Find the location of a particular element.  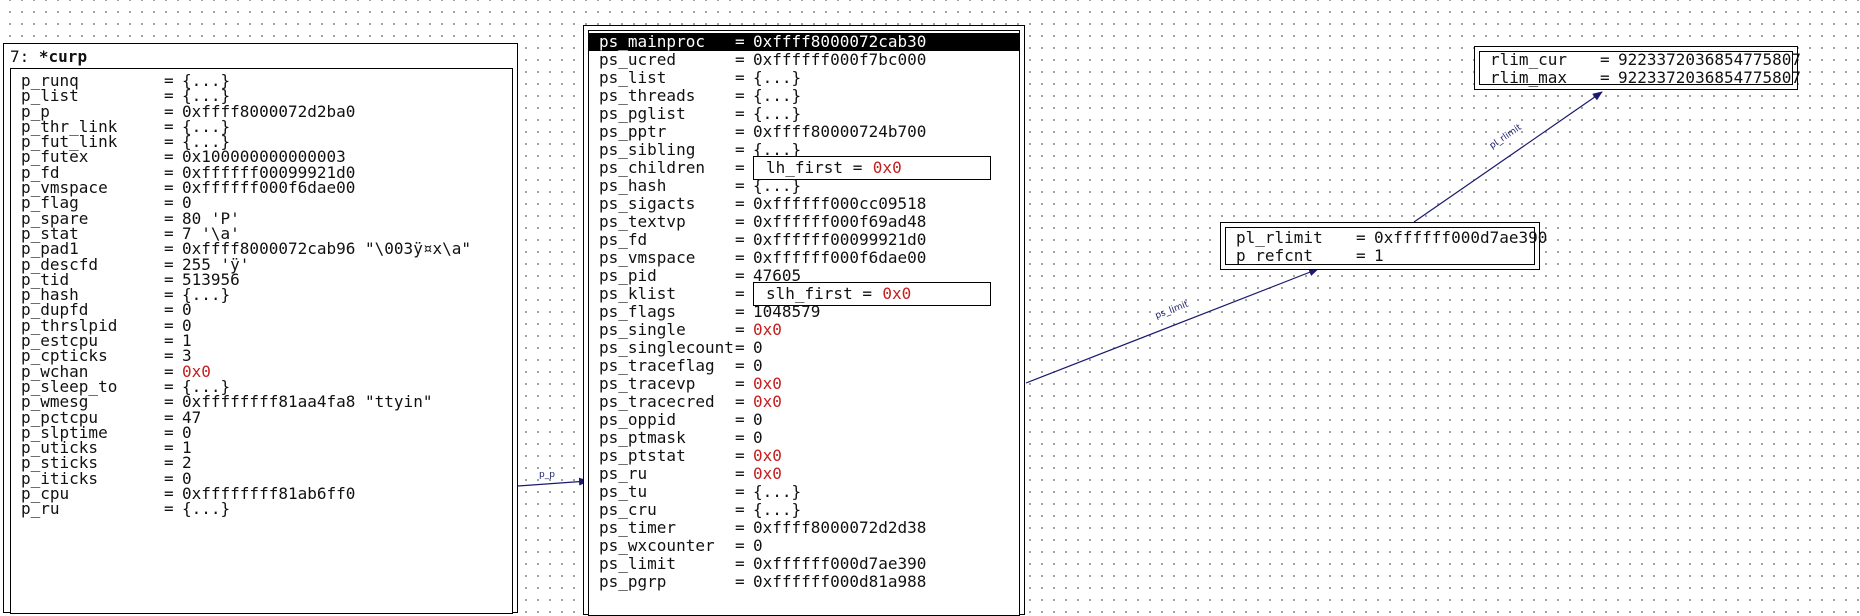

field-row-ps-wxcounter: ps_wxcounter = 0 is located at coordinates (804, 546).